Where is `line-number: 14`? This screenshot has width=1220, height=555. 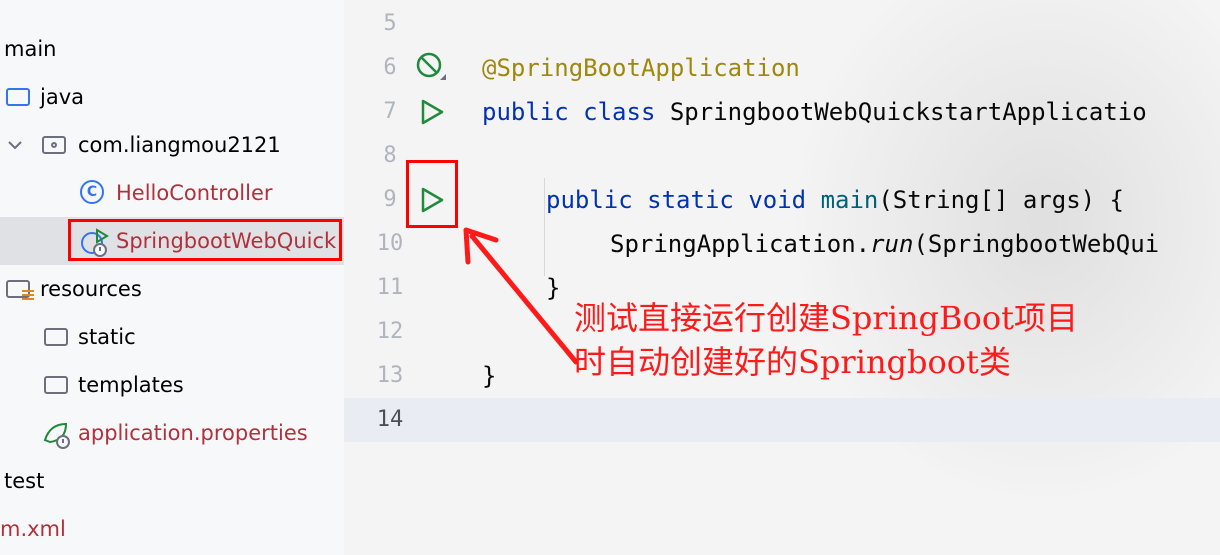
line-number: 14 is located at coordinates (390, 419).